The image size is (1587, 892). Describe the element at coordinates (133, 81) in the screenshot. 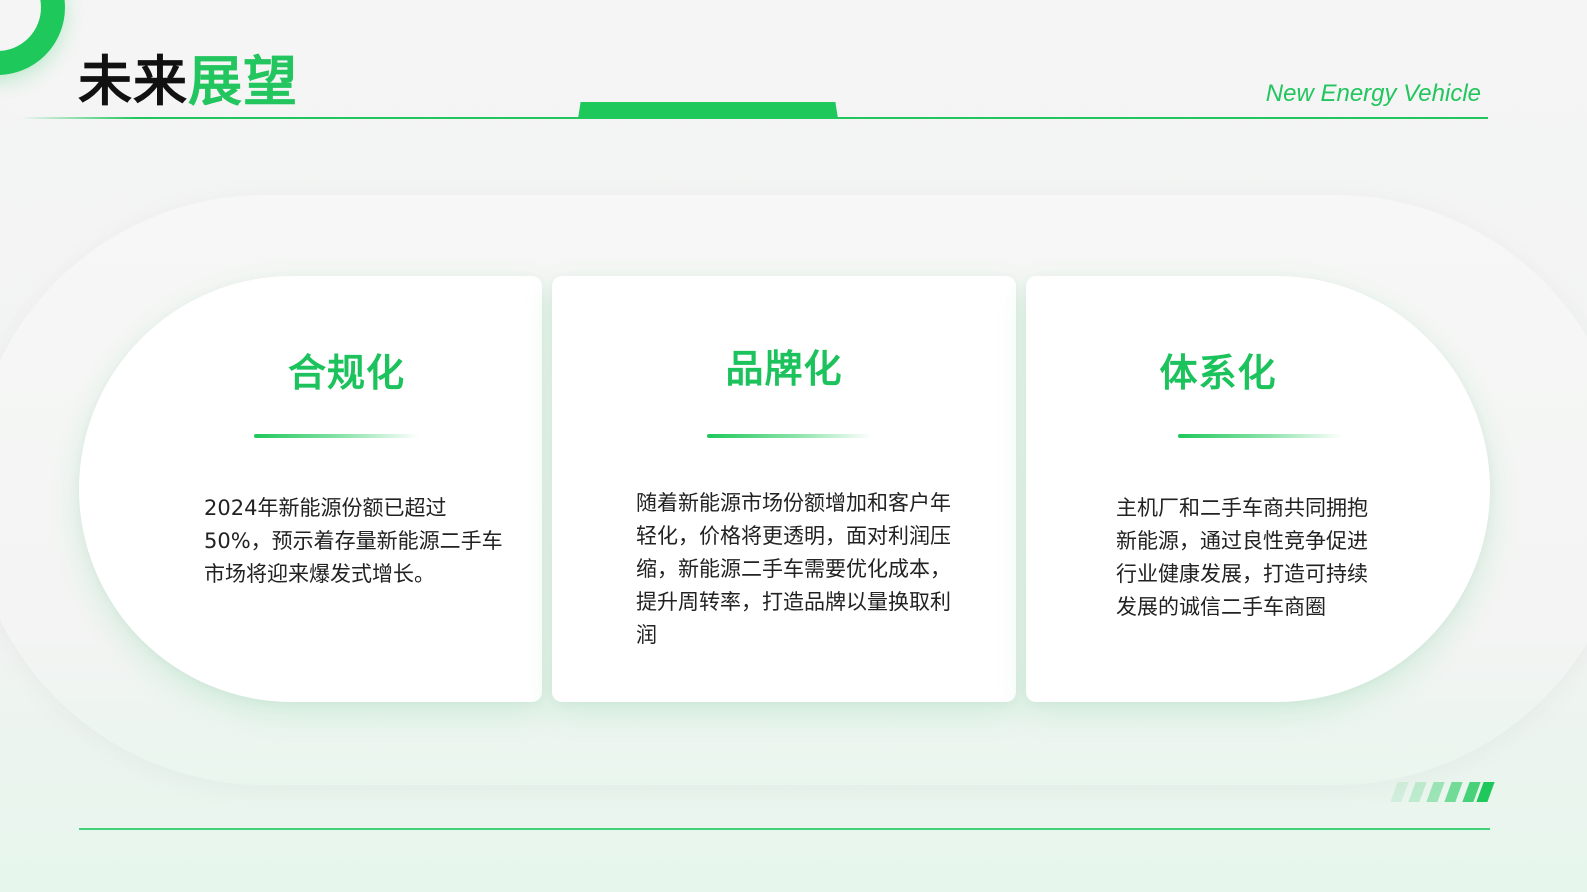

I see `page-title-part1: 未来` at that location.